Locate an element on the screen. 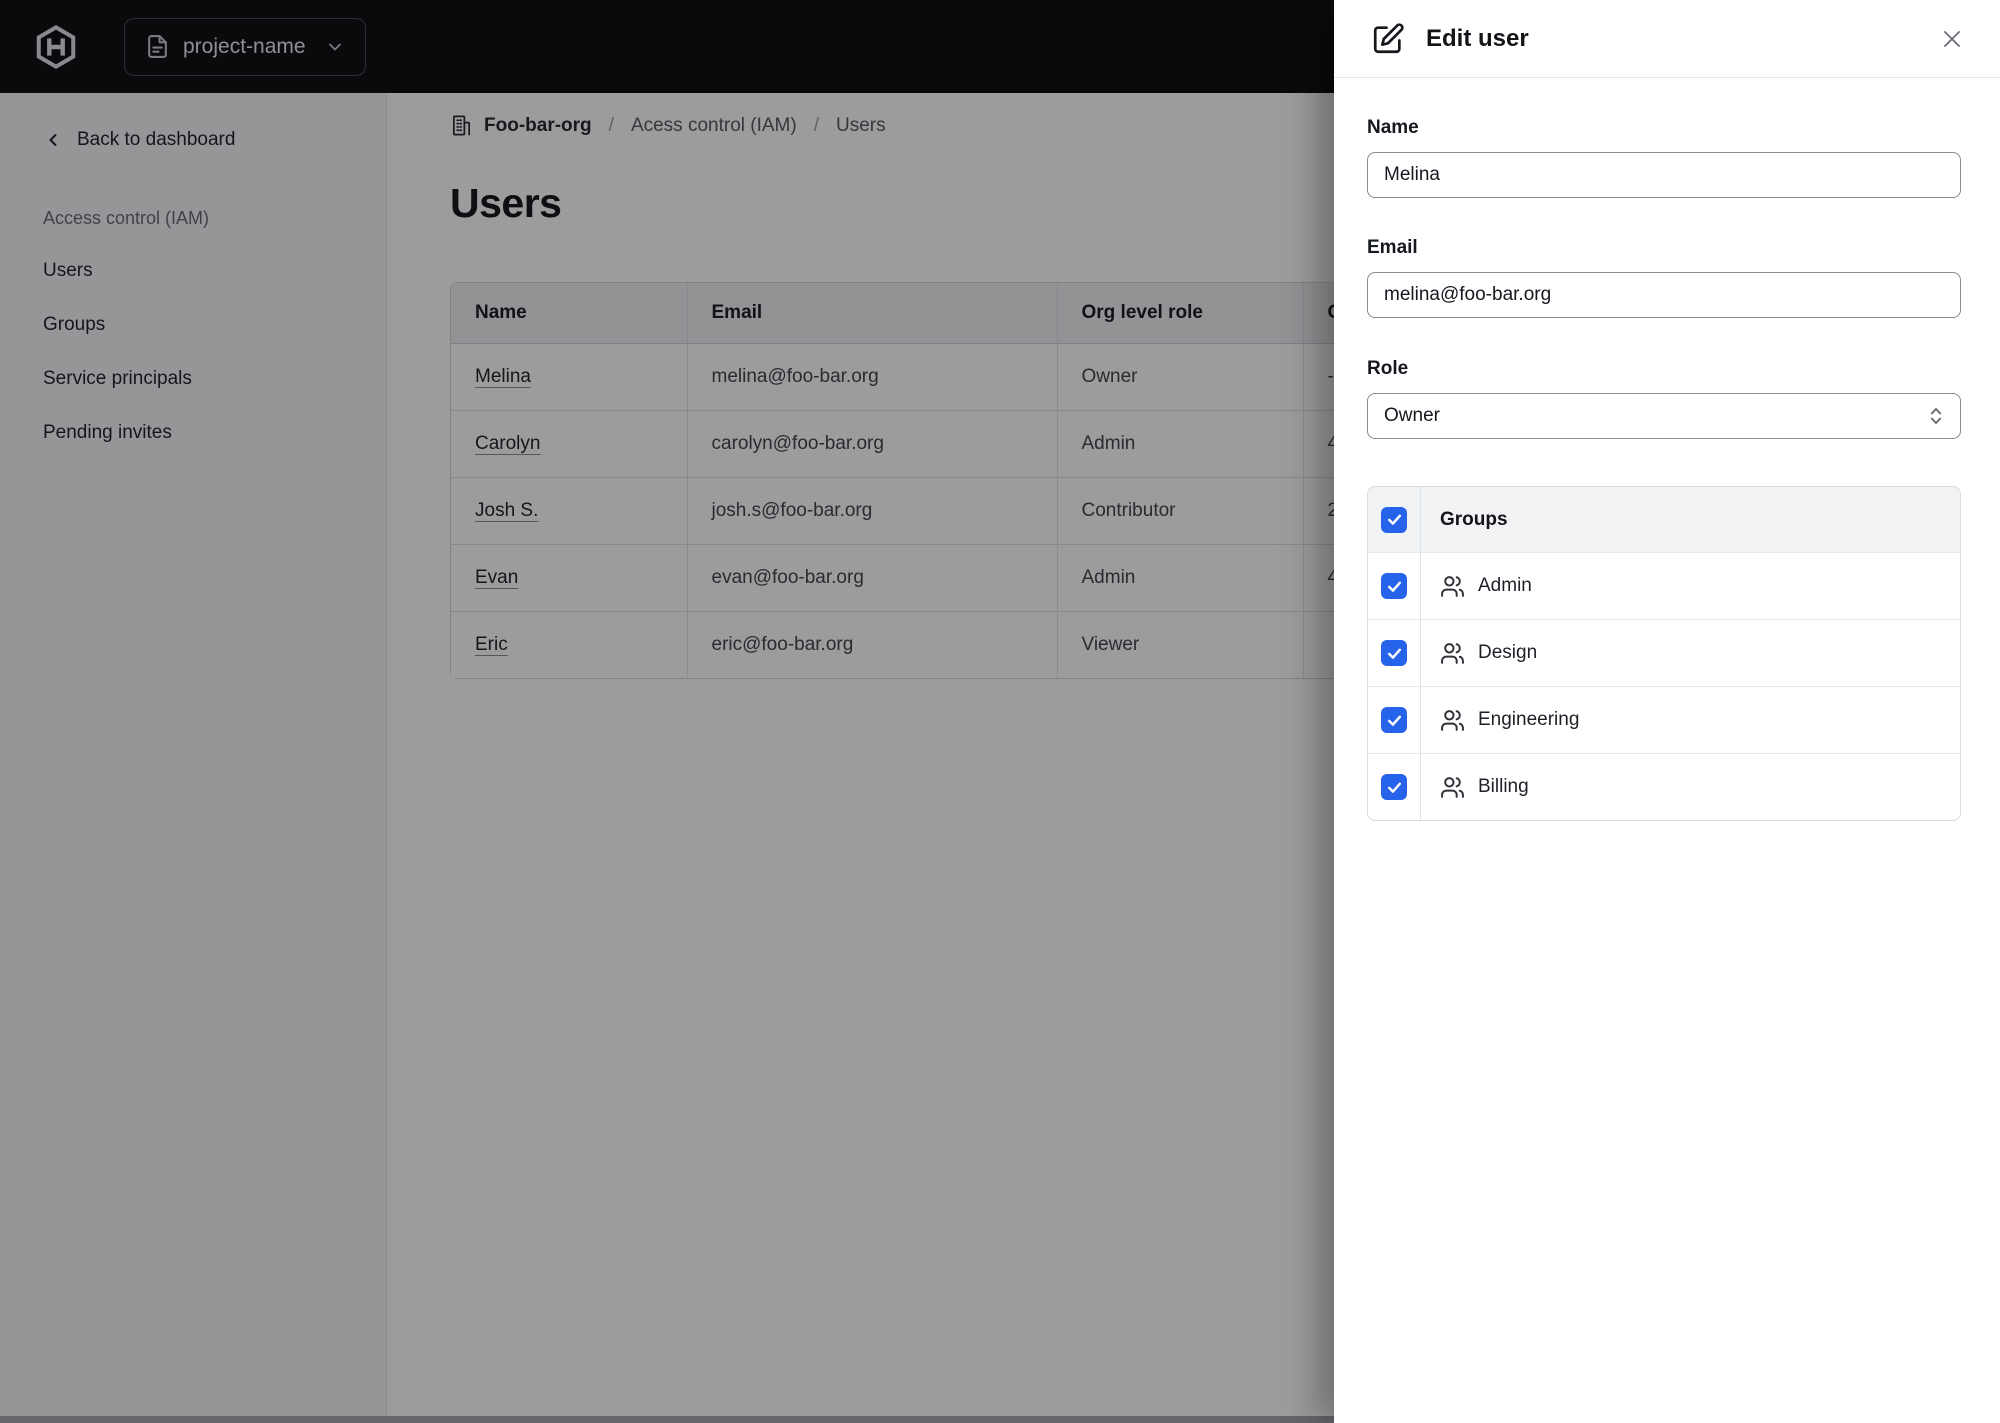 The height and width of the screenshot is (1423, 2000). group-checkbox-billing is located at coordinates (1394, 787).